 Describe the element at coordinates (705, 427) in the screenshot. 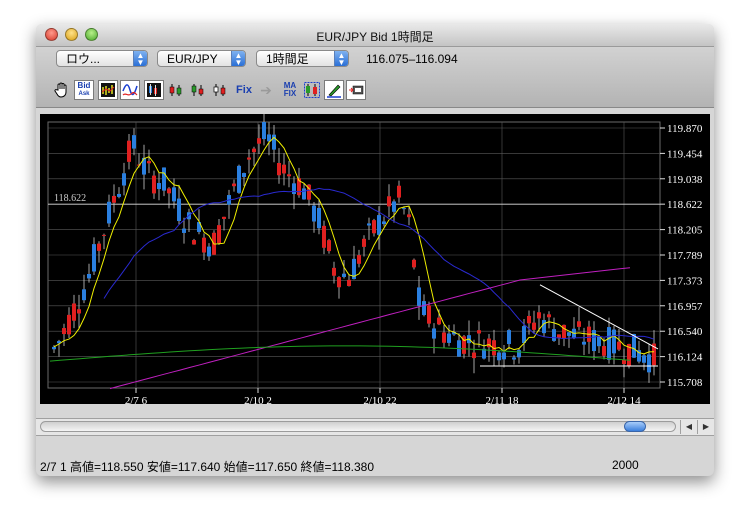

I see `scroll-right-icon: ▶` at that location.